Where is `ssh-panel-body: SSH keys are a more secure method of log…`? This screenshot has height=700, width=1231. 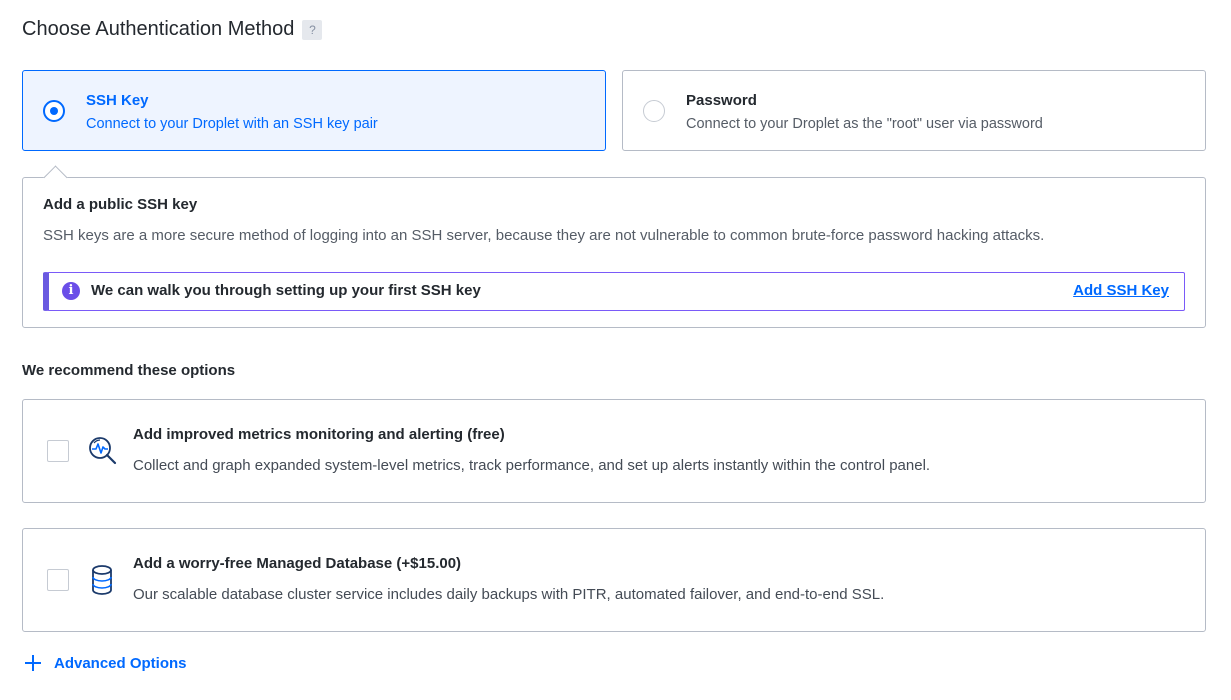 ssh-panel-body: SSH keys are a more secure method of log… is located at coordinates (544, 235).